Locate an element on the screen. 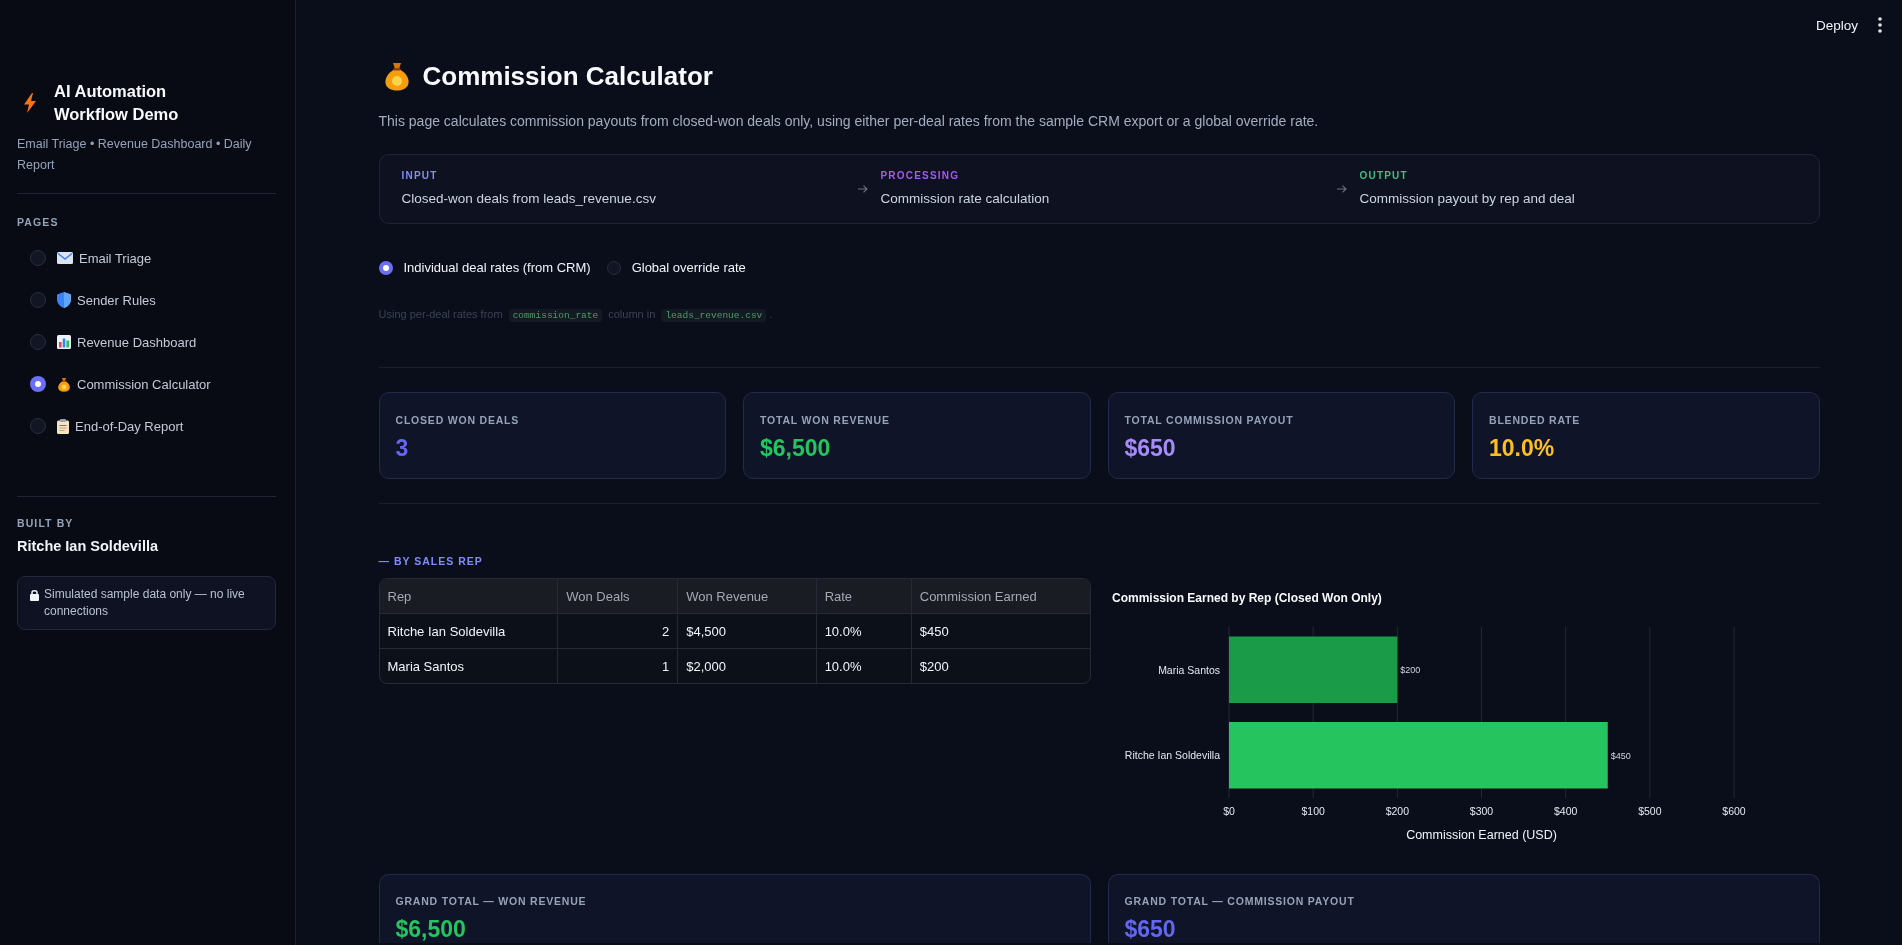 The image size is (1902, 945). section-heading: — BY SALES REP is located at coordinates (431, 561).